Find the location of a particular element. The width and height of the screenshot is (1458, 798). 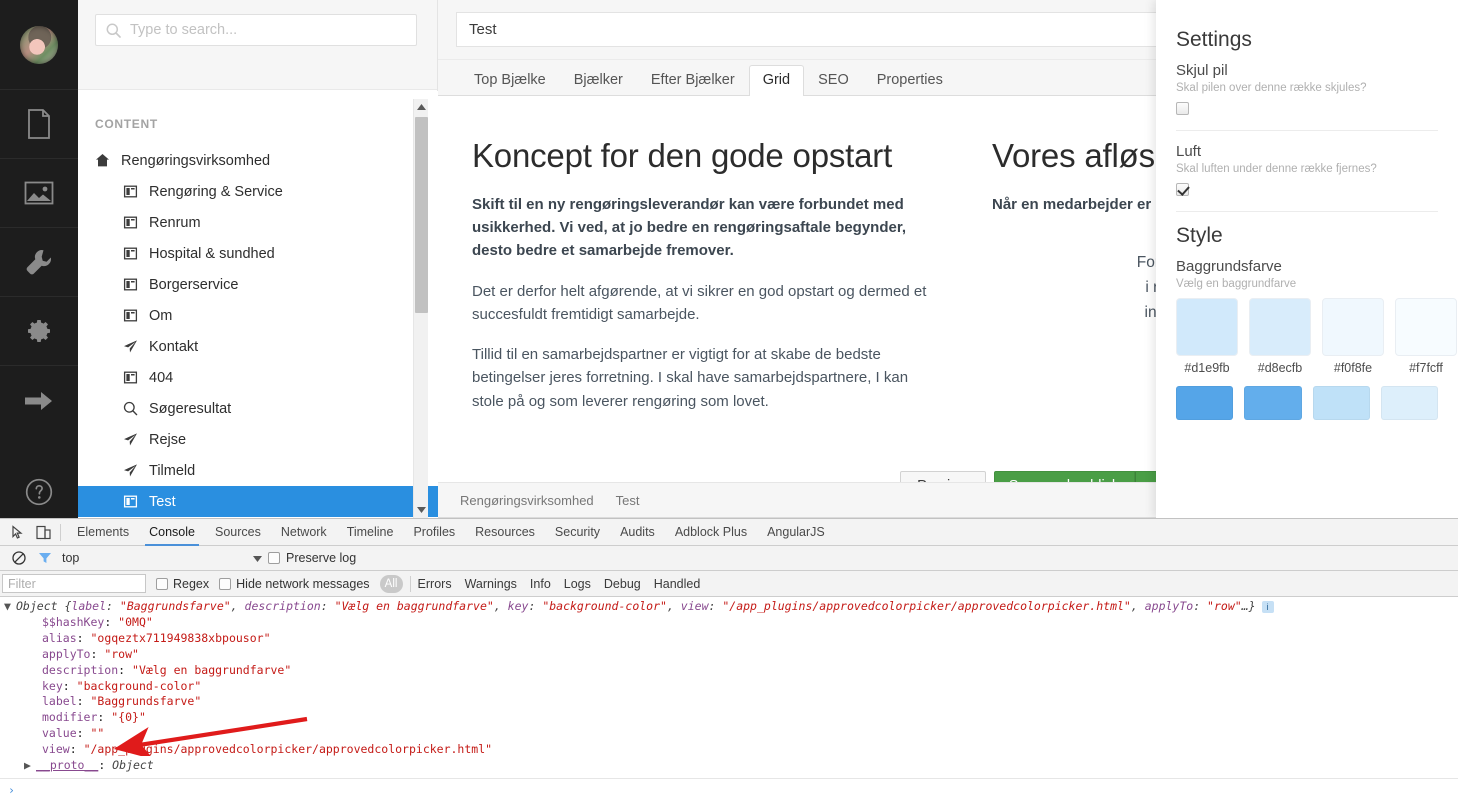

checkbox-skjul-pil is located at coordinates (1182, 108).